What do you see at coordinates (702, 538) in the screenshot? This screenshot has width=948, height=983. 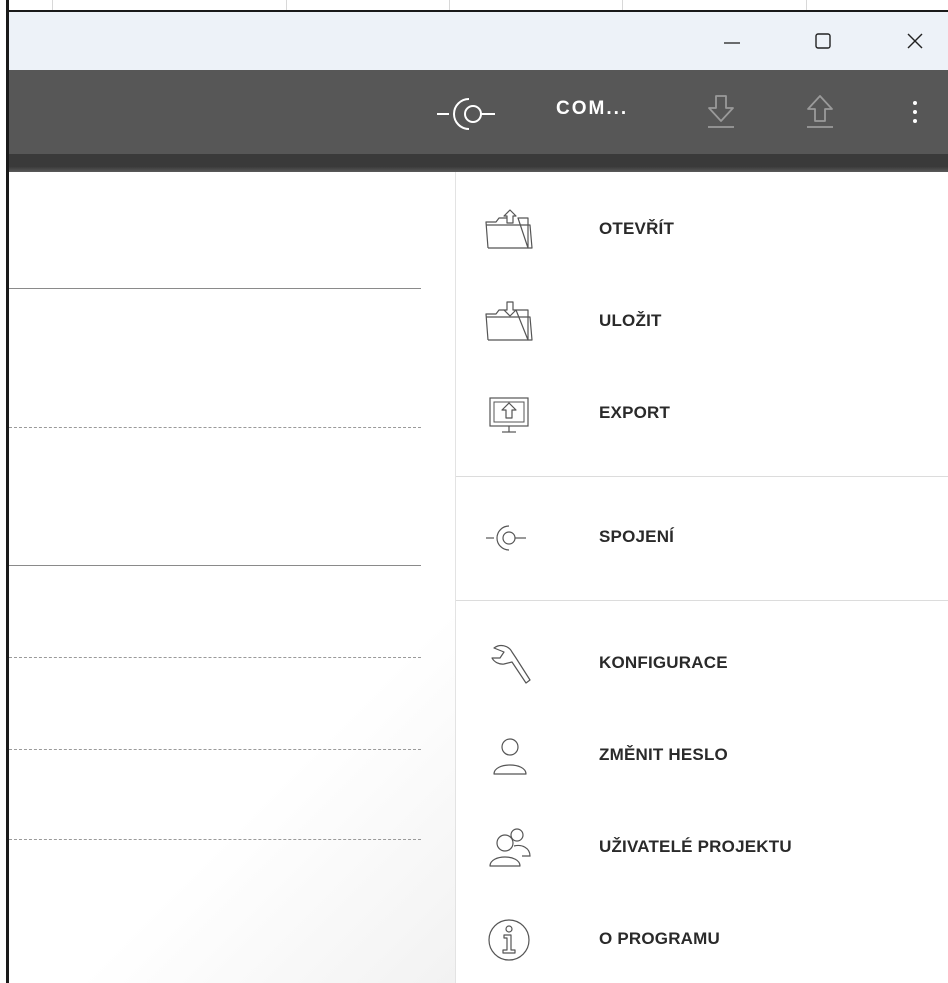 I see `menu-item-connection: SPOJENÍ` at bounding box center [702, 538].